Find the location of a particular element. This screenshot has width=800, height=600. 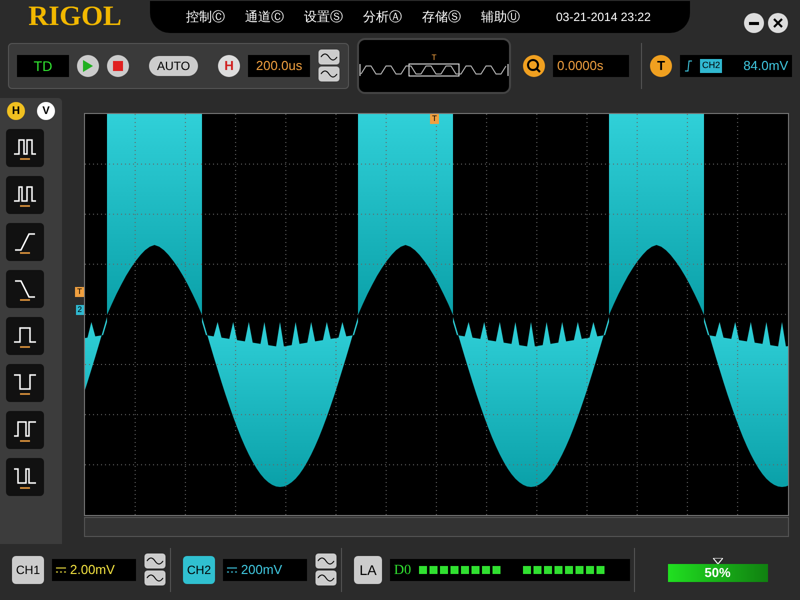

channel-button: CH1 is located at coordinates (28, 570).